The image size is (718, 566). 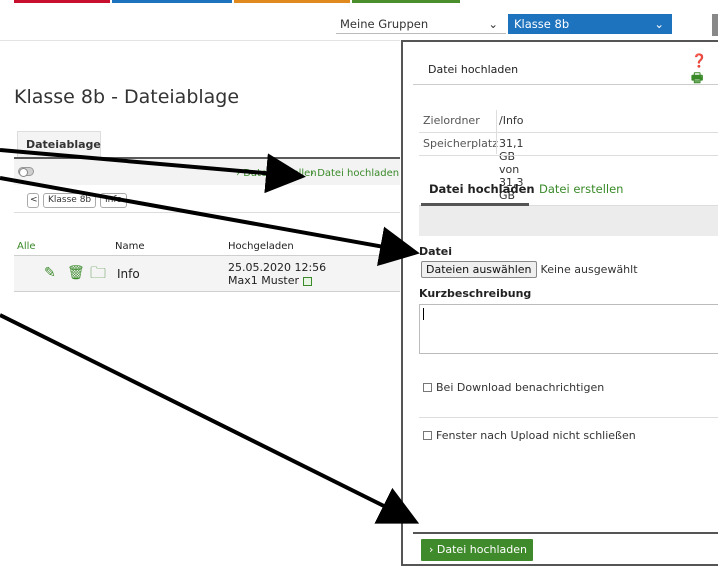 I want to click on keep-open-checkbox: Fenster nach Upload nicht schließen, so click(x=529, y=435).